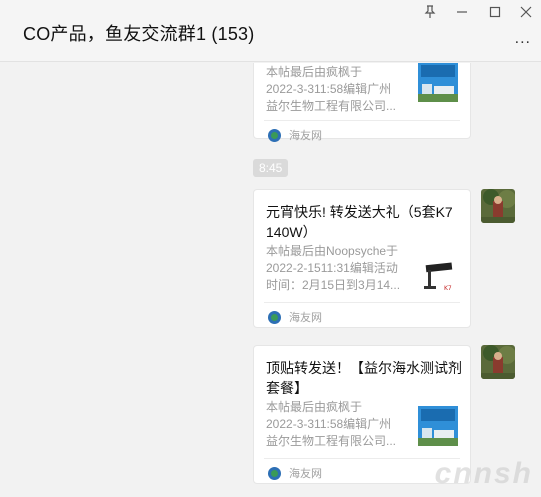 The image size is (541, 497). What do you see at coordinates (483, 473) in the screenshot?
I see `watermark: cnnsh` at bounding box center [483, 473].